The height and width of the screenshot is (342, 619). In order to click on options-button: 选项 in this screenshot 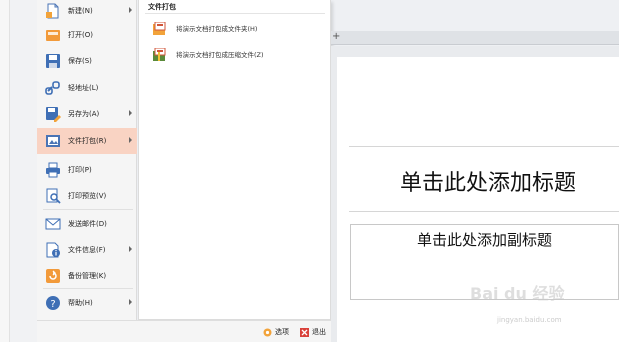, I will do `click(276, 332)`.